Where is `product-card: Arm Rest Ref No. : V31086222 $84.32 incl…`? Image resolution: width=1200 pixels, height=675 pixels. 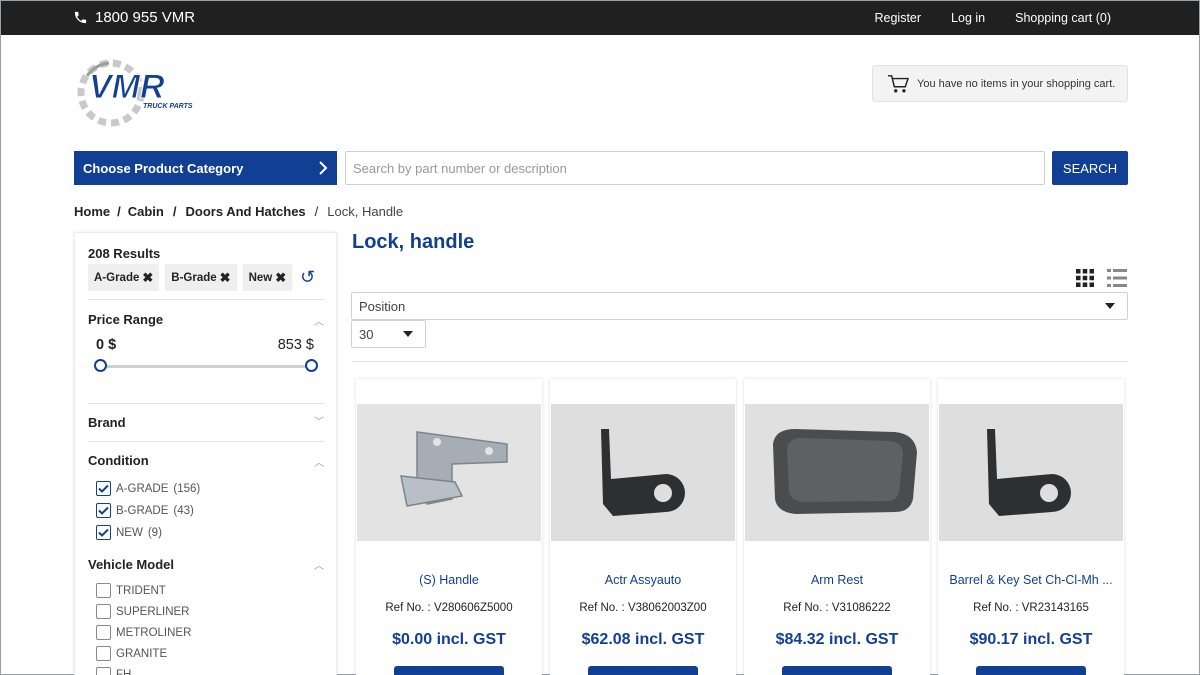 product-card: Arm Rest Ref No. : V31086222 $84.32 incl… is located at coordinates (837, 527).